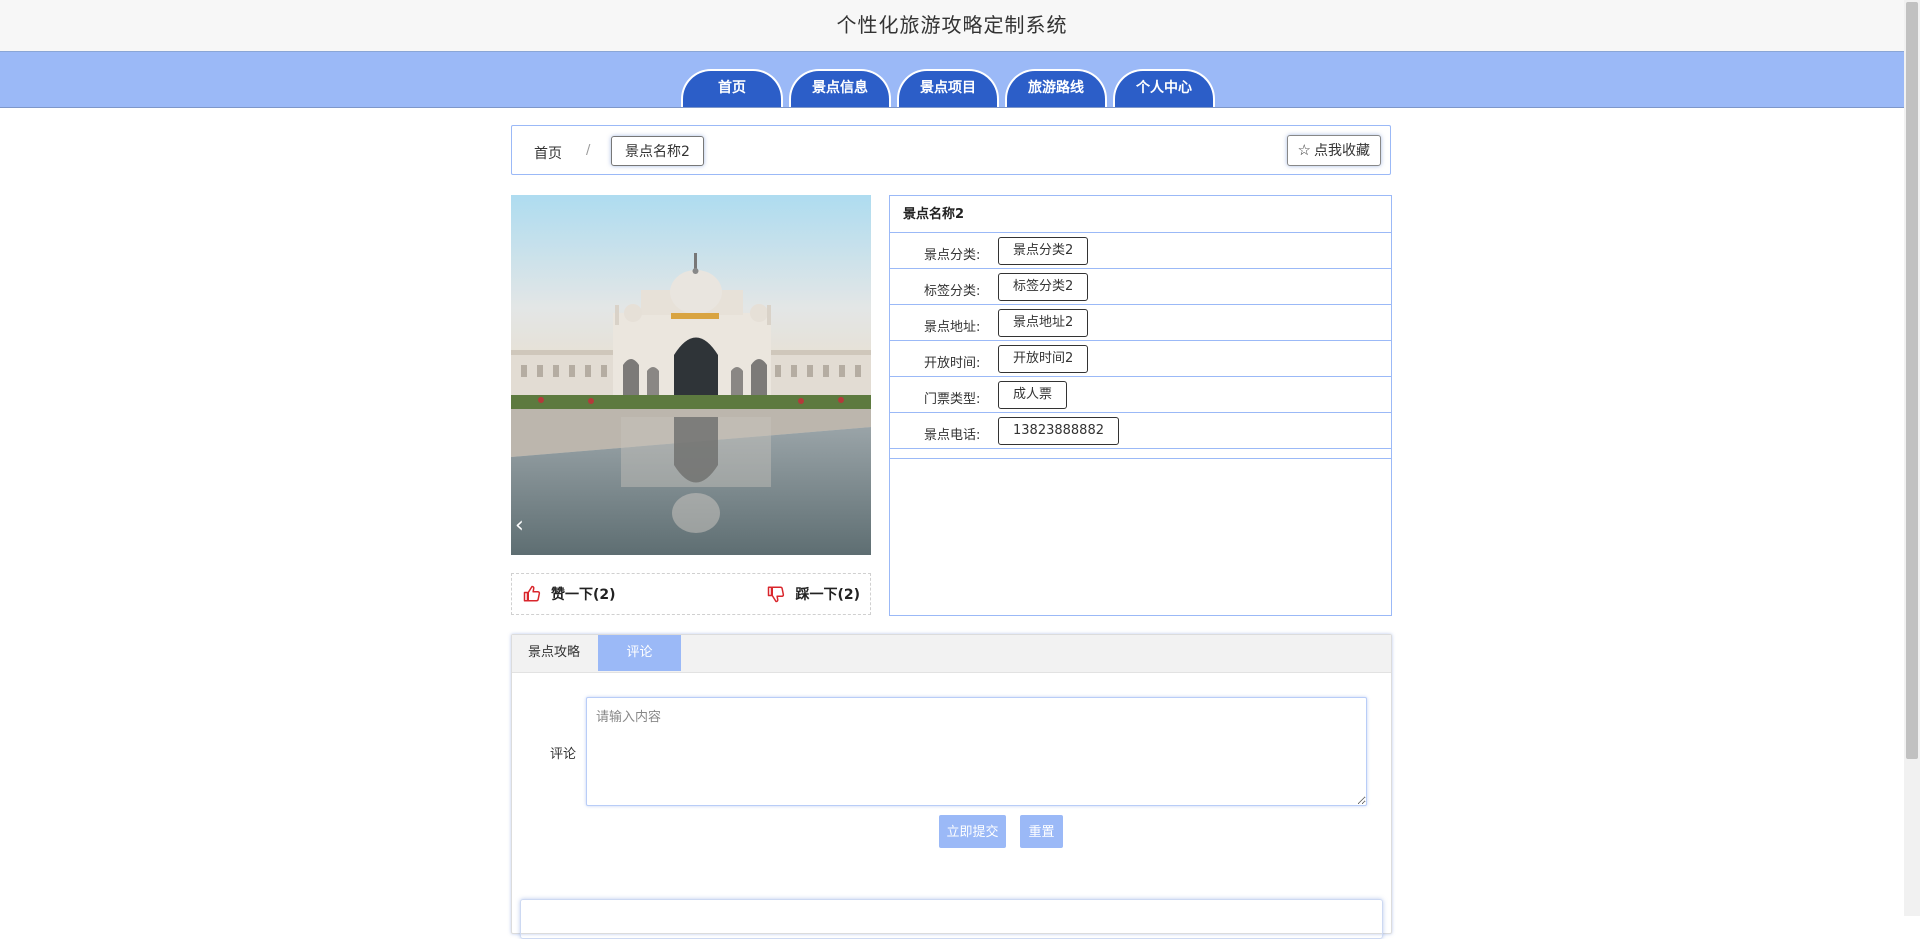 The height and width of the screenshot is (939, 1920). Describe the element at coordinates (840, 88) in the screenshot. I see `nav-item-attractions: 景点信息` at that location.